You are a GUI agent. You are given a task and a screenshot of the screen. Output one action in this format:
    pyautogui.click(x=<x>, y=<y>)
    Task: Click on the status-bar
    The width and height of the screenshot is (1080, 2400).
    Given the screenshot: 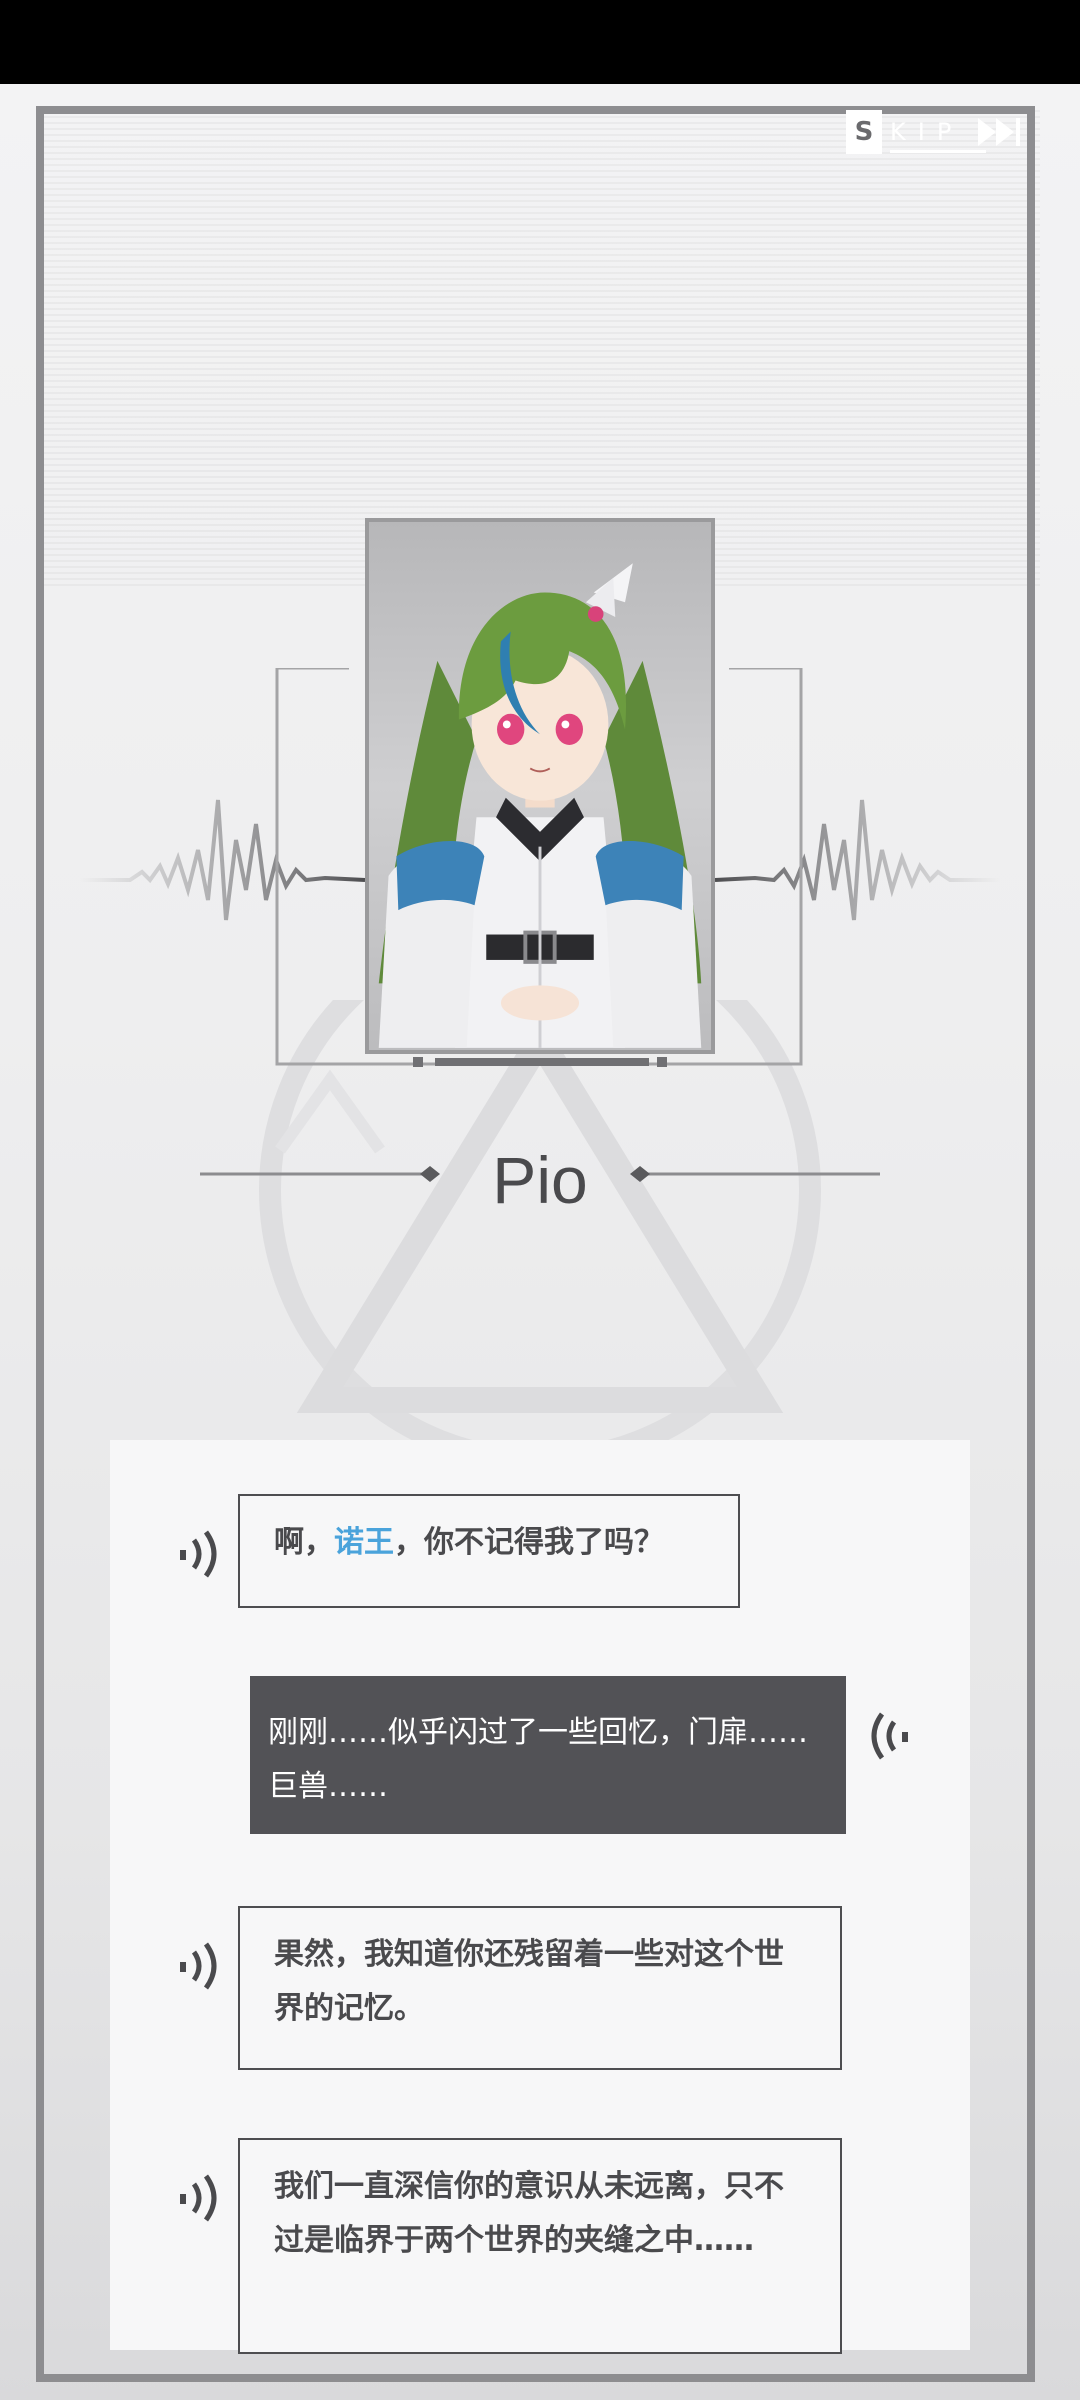 What is the action you would take?
    pyautogui.click(x=540, y=42)
    